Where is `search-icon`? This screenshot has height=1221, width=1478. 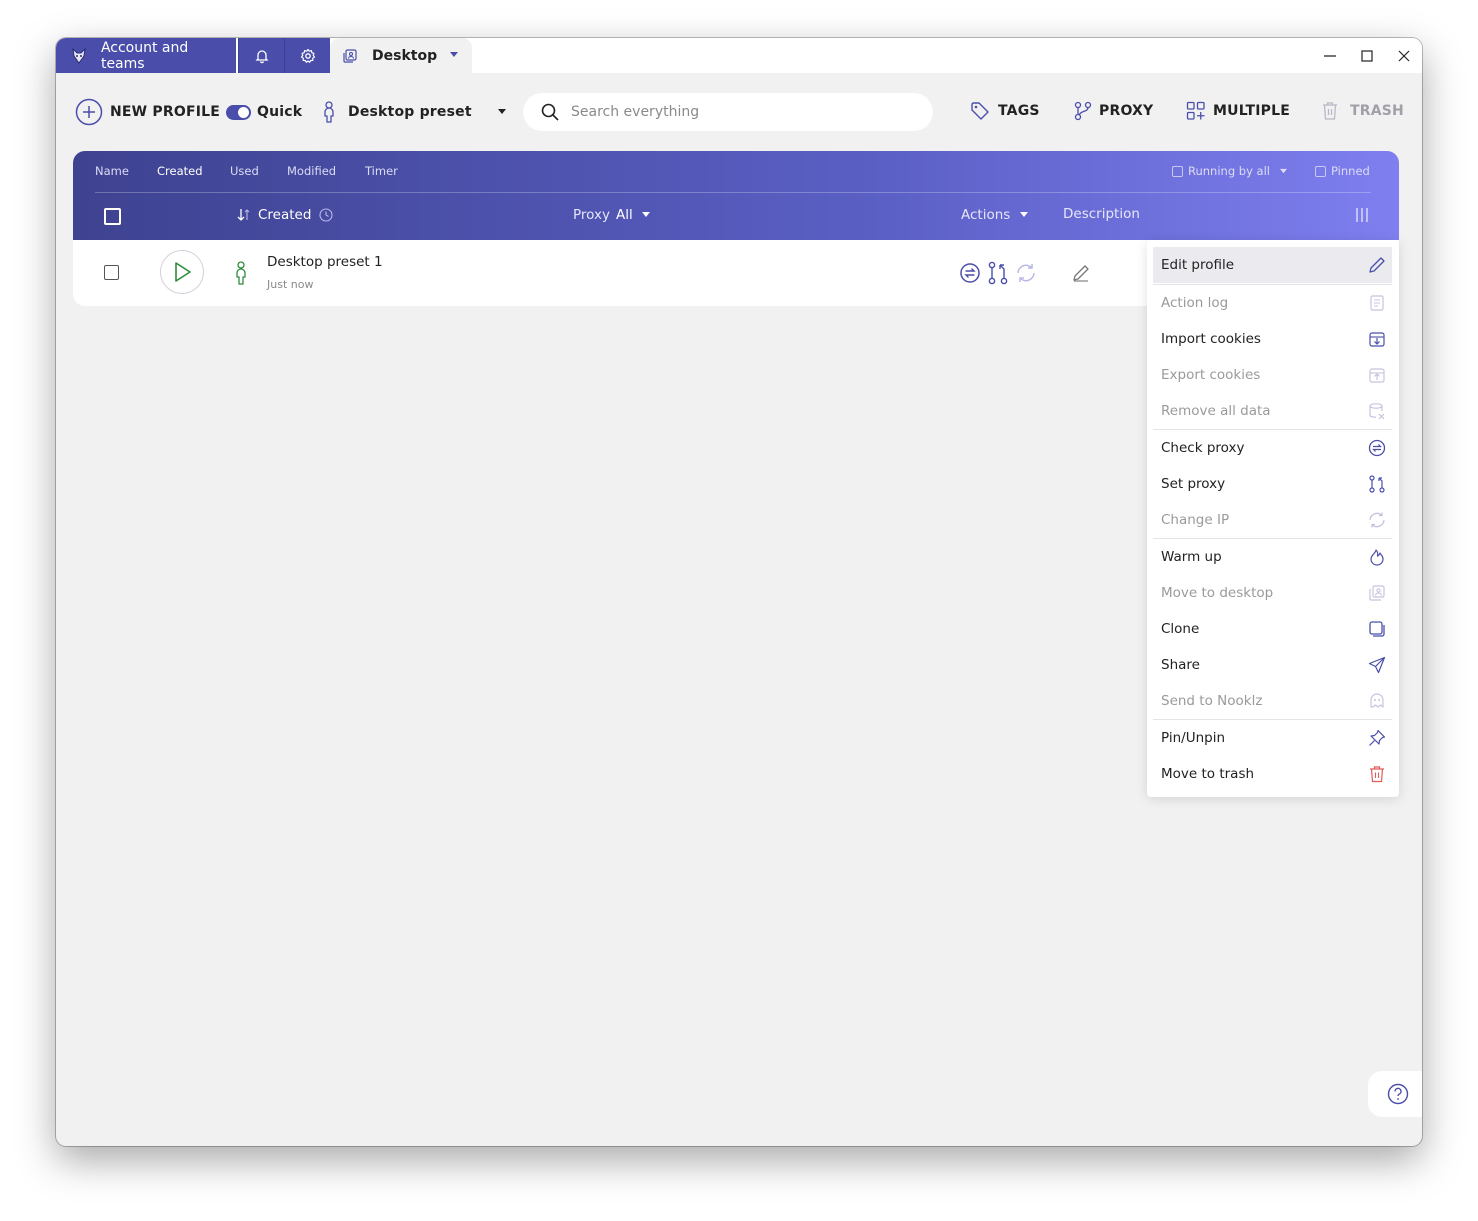 search-icon is located at coordinates (550, 112).